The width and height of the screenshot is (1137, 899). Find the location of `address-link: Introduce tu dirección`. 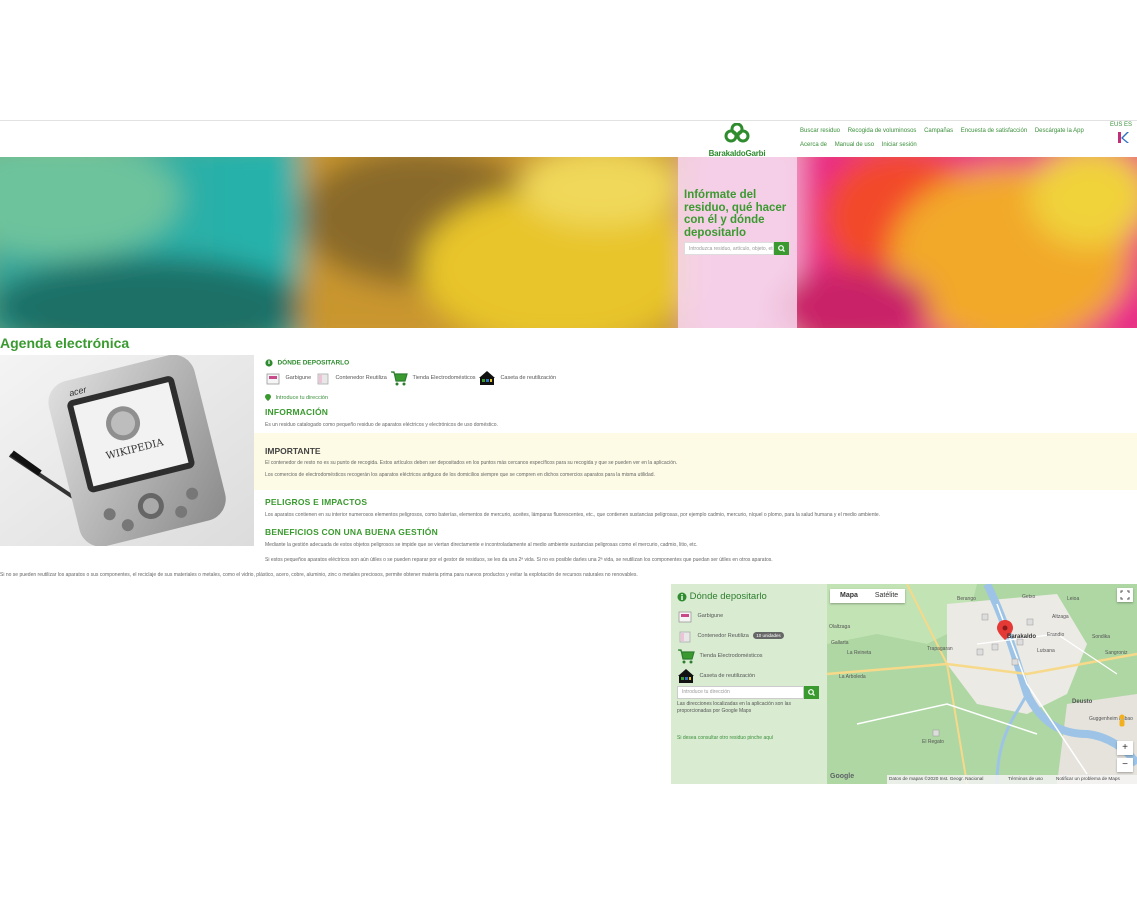

address-link: Introduce tu dirección is located at coordinates (296, 398).